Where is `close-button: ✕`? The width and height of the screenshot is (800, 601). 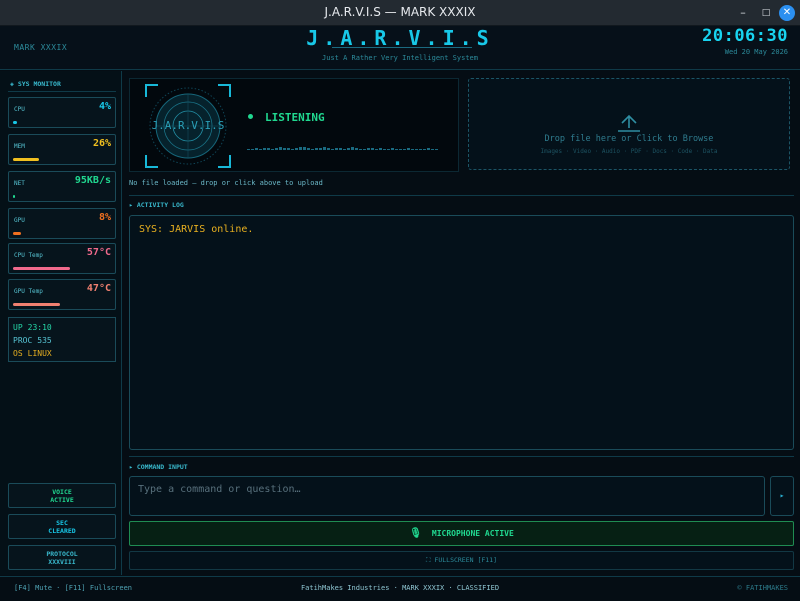
close-button: ✕ is located at coordinates (787, 13).